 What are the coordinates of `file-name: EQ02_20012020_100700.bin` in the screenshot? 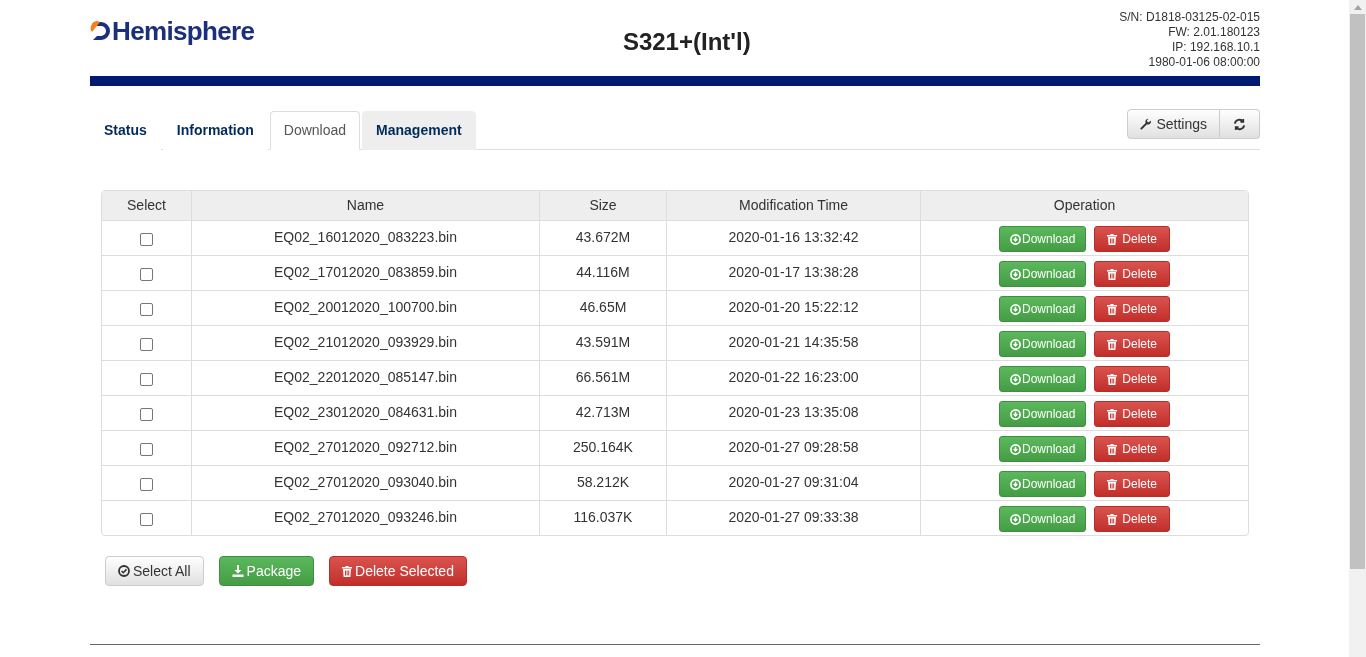 It's located at (365, 307).